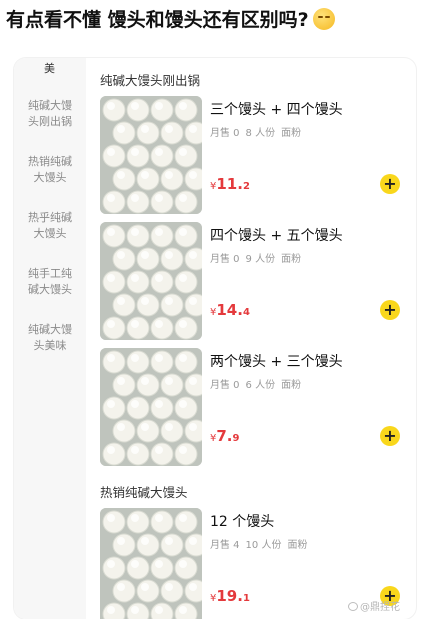 Image resolution: width=425 pixels, height=619 pixels. What do you see at coordinates (49, 68) in the screenshot?
I see `sidebar-top-fragment: 美` at bounding box center [49, 68].